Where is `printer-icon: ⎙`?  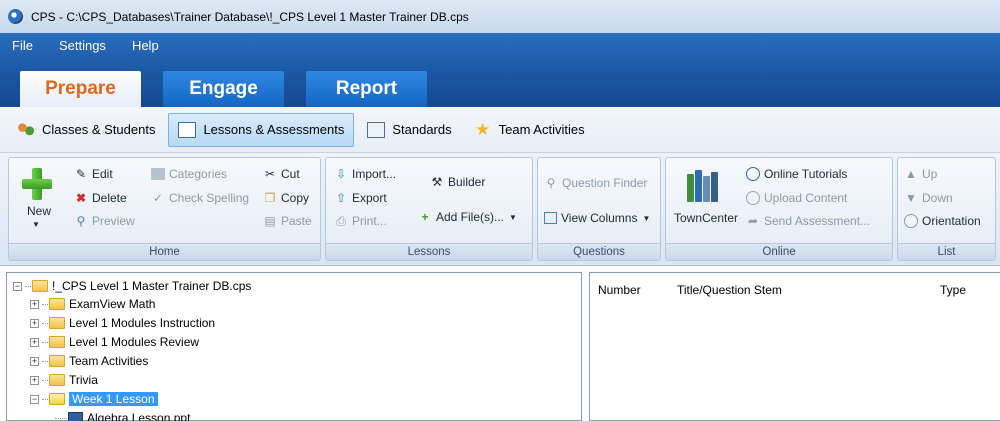
printer-icon: ⎙ is located at coordinates (341, 221).